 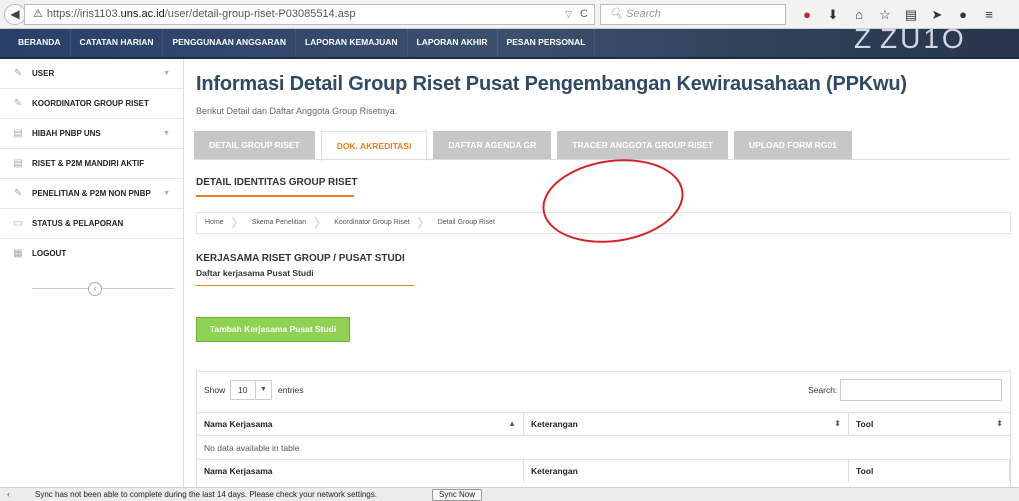 I want to click on tab-tracer-anggota: TRACER ANGGOTA GROUP RISET, so click(x=643, y=145).